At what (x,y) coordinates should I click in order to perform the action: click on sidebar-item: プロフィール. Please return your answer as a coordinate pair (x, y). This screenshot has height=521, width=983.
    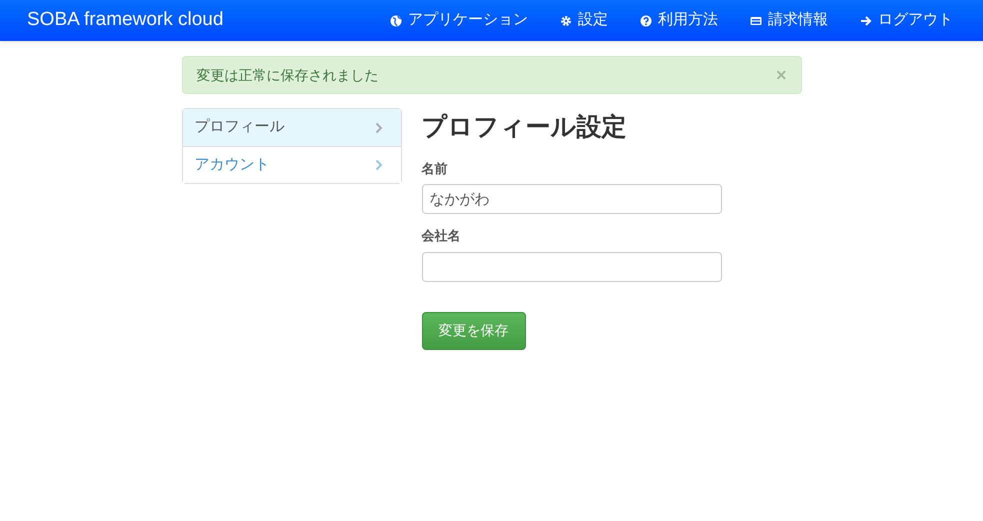
    Looking at the image, I should click on (291, 127).